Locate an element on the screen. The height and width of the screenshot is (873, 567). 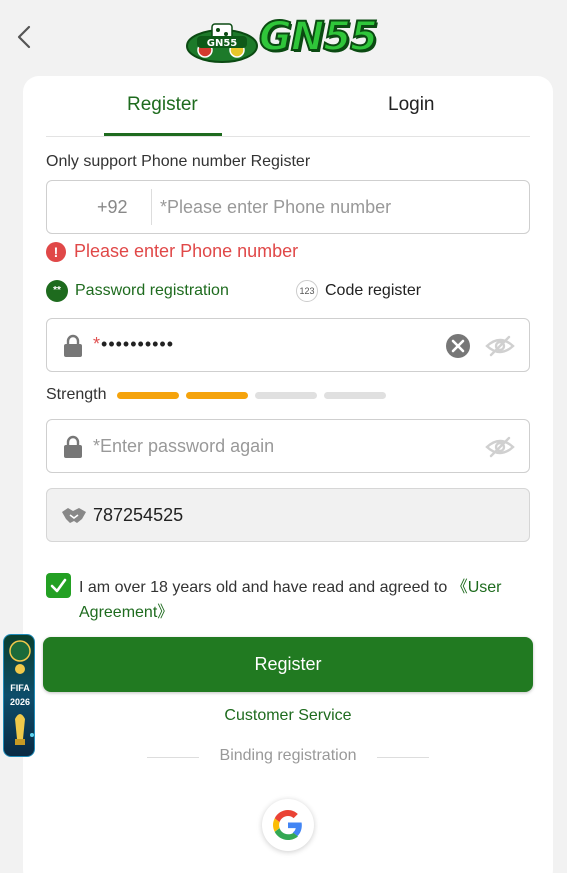
strength-label: Strength is located at coordinates (76, 394).